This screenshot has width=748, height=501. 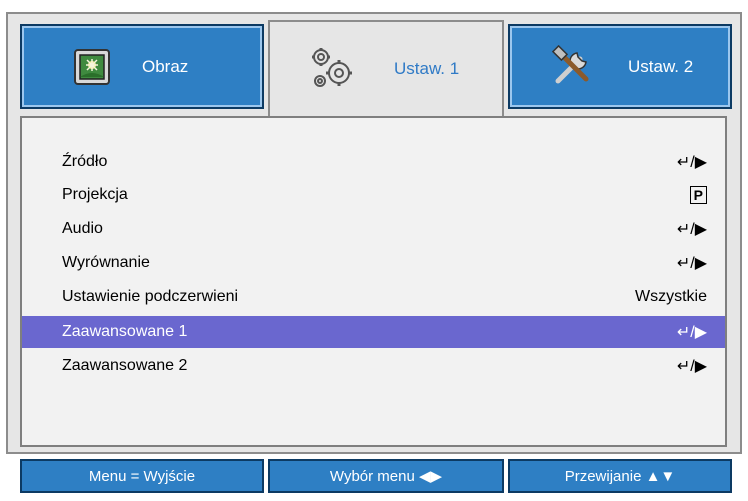 I want to click on menu-item-wyrownanie: Wyrównanie ↵/▶, so click(x=373, y=263).